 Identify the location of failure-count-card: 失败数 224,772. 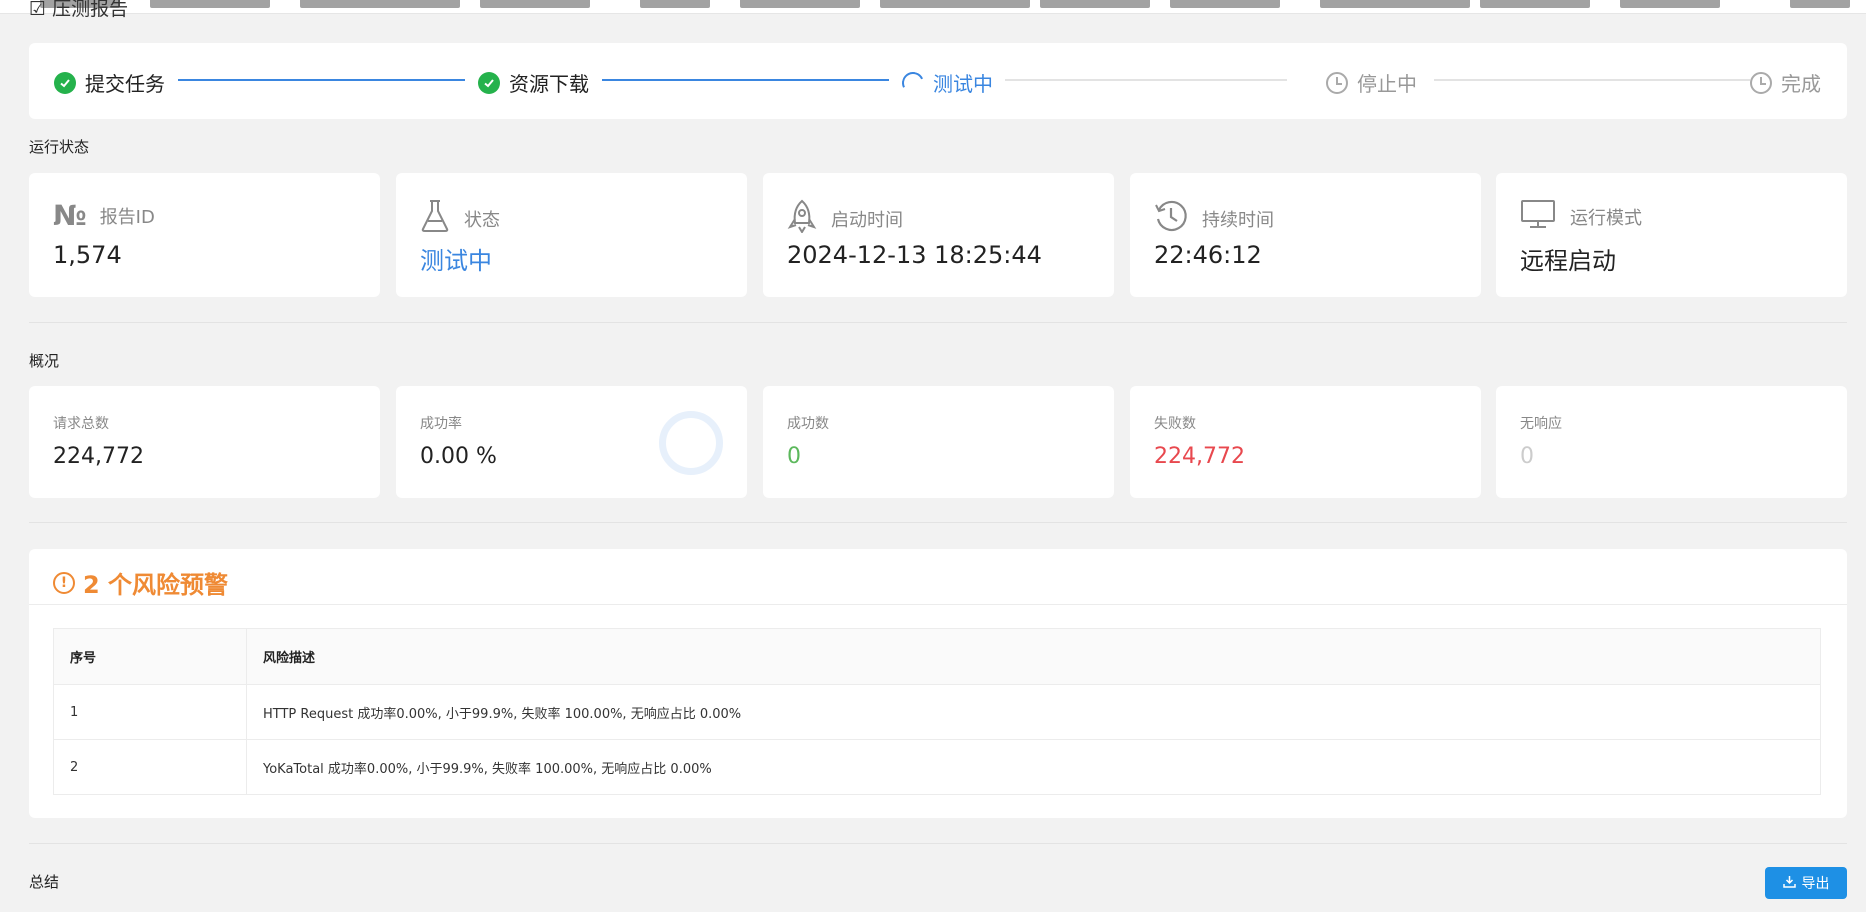
(1305, 442).